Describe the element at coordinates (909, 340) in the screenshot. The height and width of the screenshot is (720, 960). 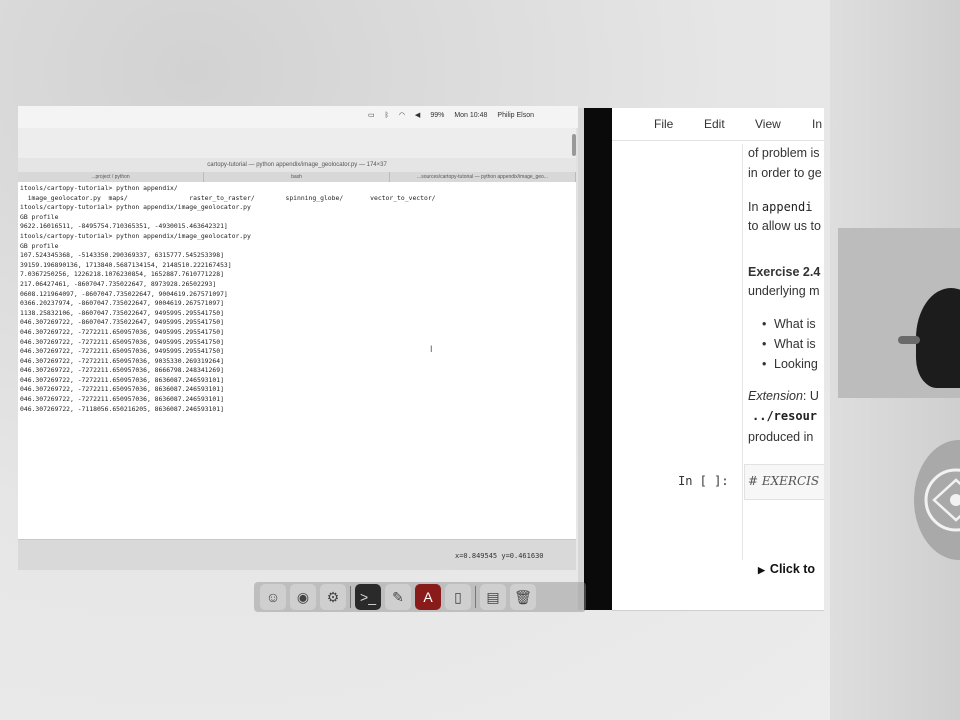
I see `microphone` at that location.